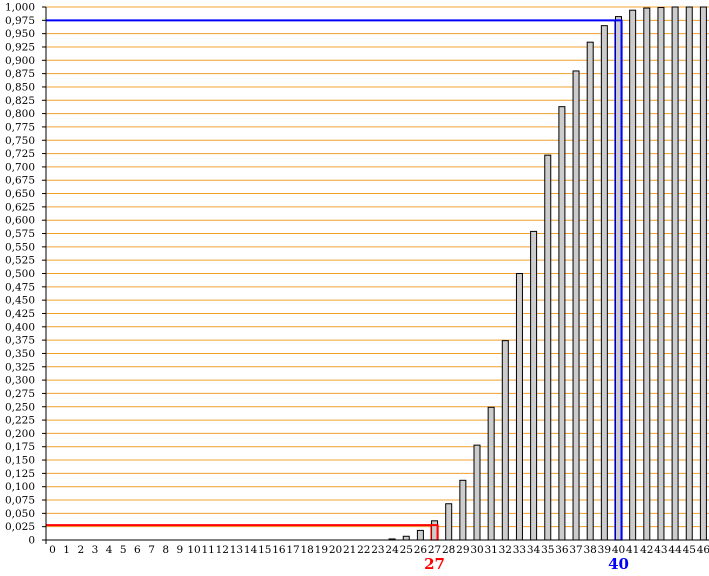 This screenshot has width=709, height=576. Describe the element at coordinates (562, 550) in the screenshot. I see `x-tick-label: 36` at that location.